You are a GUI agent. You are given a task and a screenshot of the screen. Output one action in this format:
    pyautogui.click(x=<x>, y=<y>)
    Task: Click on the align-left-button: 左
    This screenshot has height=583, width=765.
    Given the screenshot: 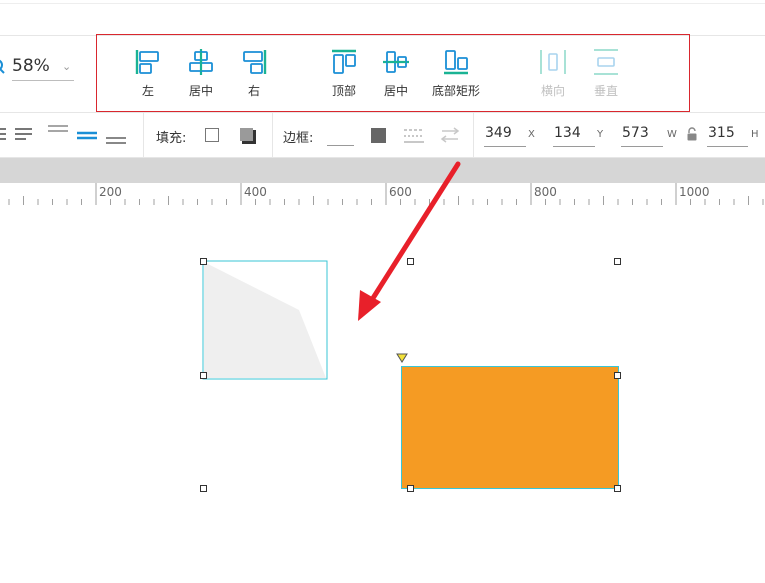 What is the action you would take?
    pyautogui.click(x=148, y=73)
    